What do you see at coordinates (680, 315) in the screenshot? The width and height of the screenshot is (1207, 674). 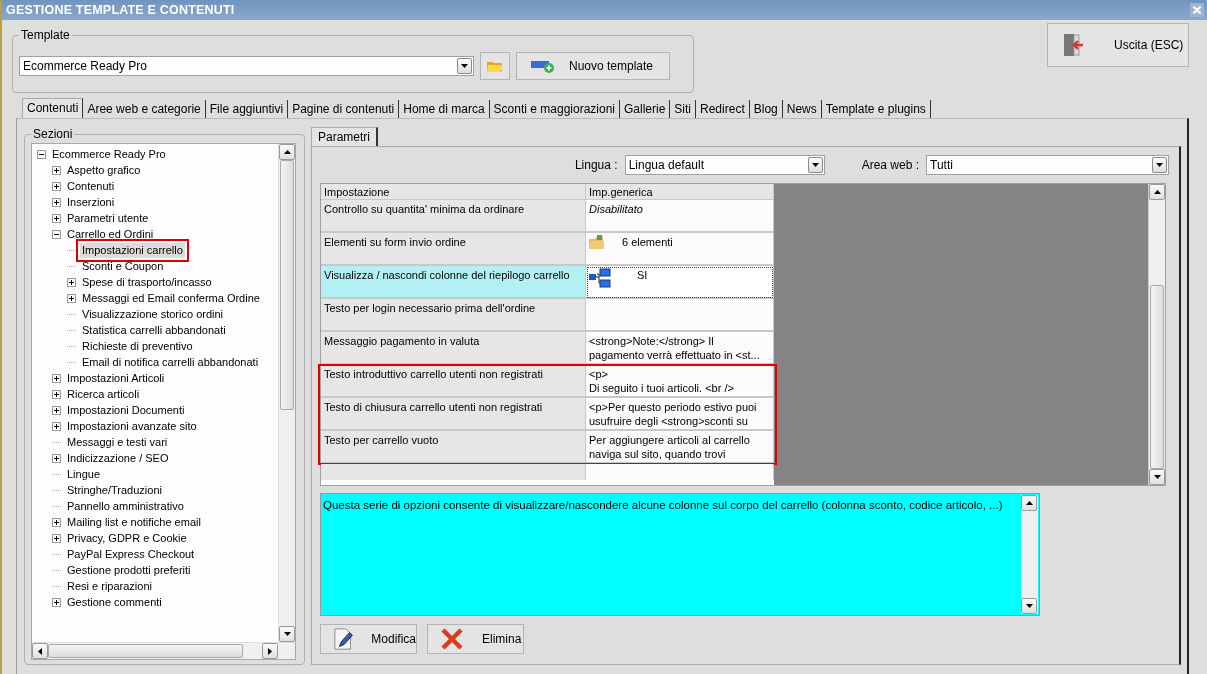 I see `value-cell` at bounding box center [680, 315].